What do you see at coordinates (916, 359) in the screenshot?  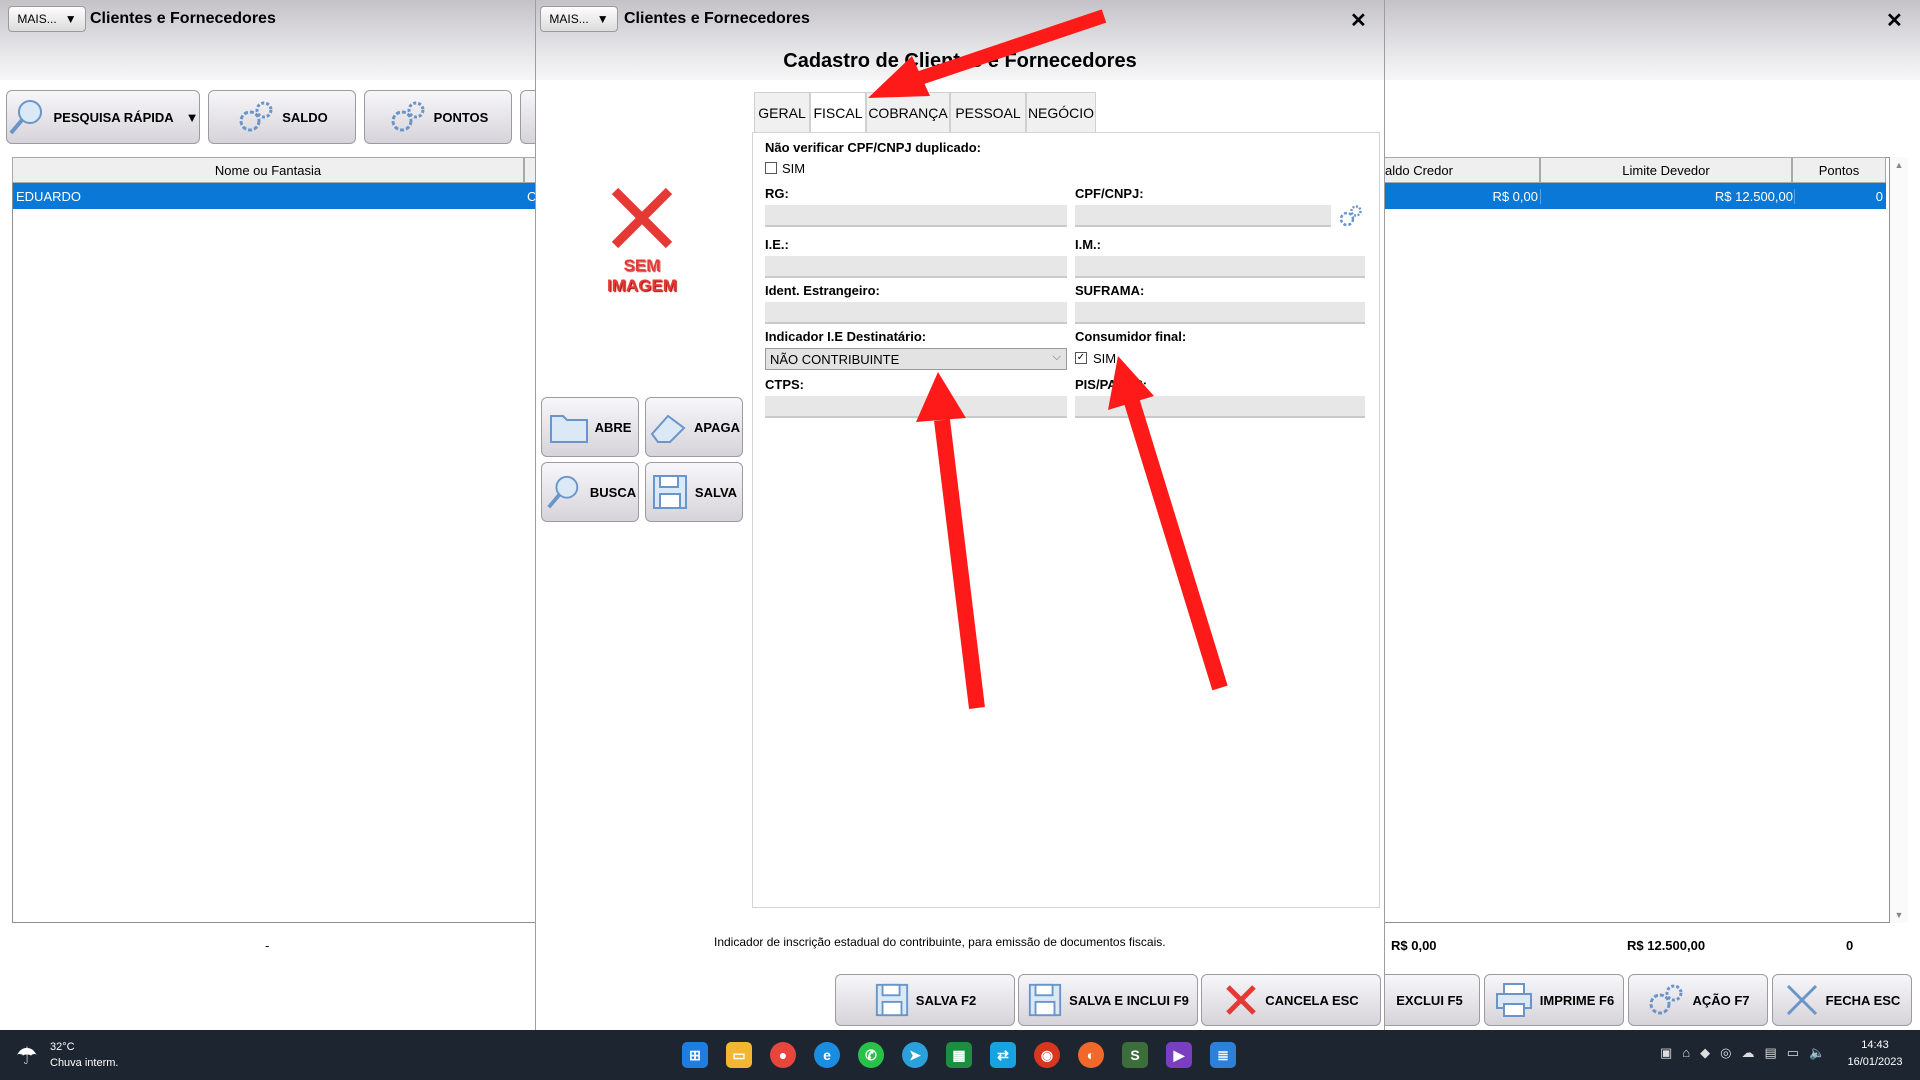 I see `ie-indicator-select: NÃO CONTRIBUINTE ⌵` at bounding box center [916, 359].